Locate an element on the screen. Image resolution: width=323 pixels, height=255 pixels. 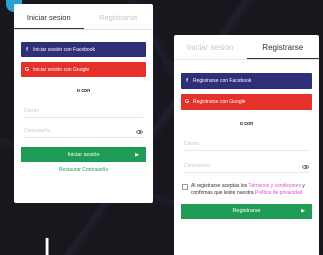
terms-checkbox is located at coordinates (185, 187).